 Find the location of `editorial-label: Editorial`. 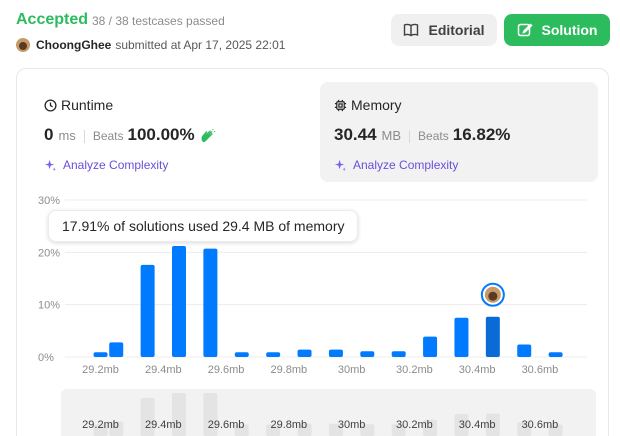

editorial-label: Editorial is located at coordinates (456, 30).